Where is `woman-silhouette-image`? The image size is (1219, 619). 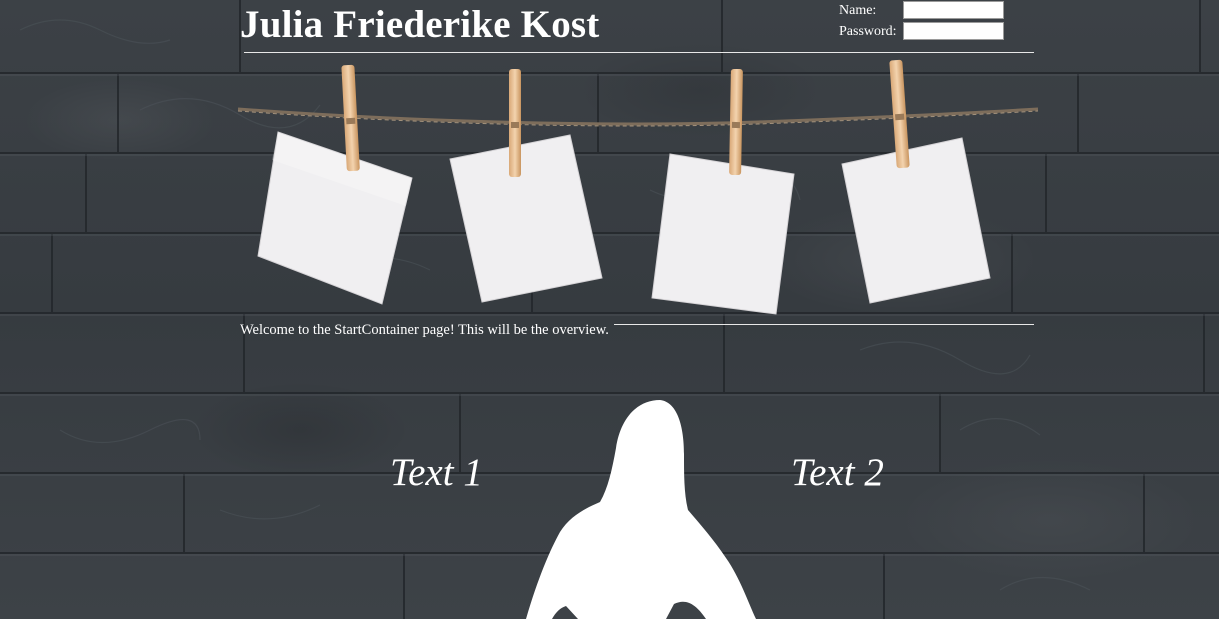 woman-silhouette-image is located at coordinates (641, 509).